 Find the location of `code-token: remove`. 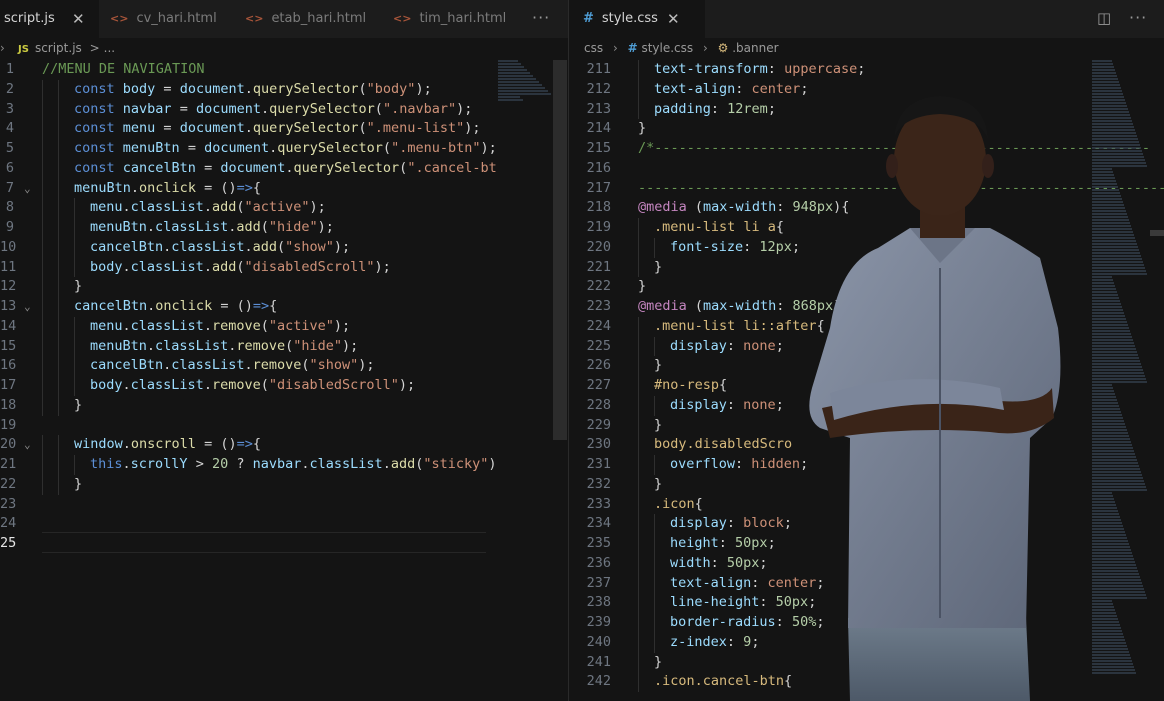

code-token: remove is located at coordinates (277, 365).